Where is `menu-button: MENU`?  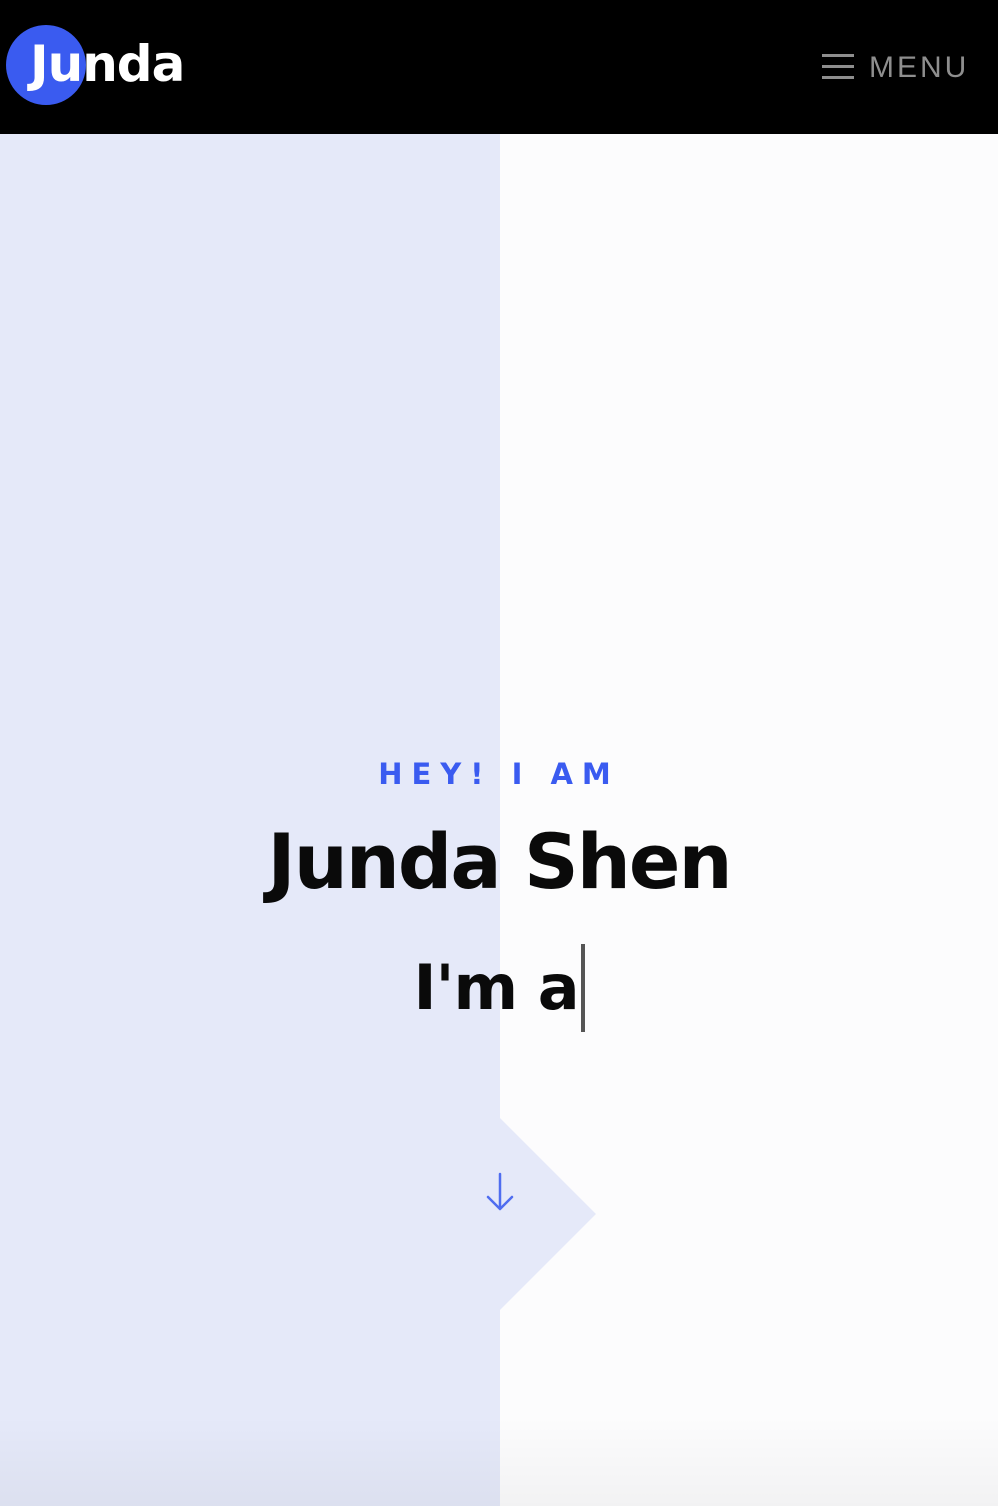 menu-button: MENU is located at coordinates (898, 67).